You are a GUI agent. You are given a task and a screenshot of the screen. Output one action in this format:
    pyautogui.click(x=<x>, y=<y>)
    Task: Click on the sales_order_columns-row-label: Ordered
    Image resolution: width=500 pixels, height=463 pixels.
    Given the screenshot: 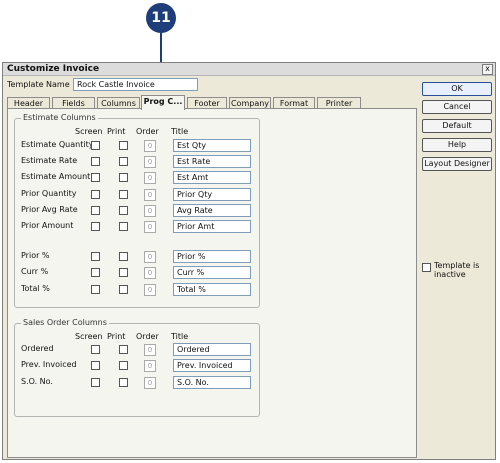 What is the action you would take?
    pyautogui.click(x=37, y=348)
    